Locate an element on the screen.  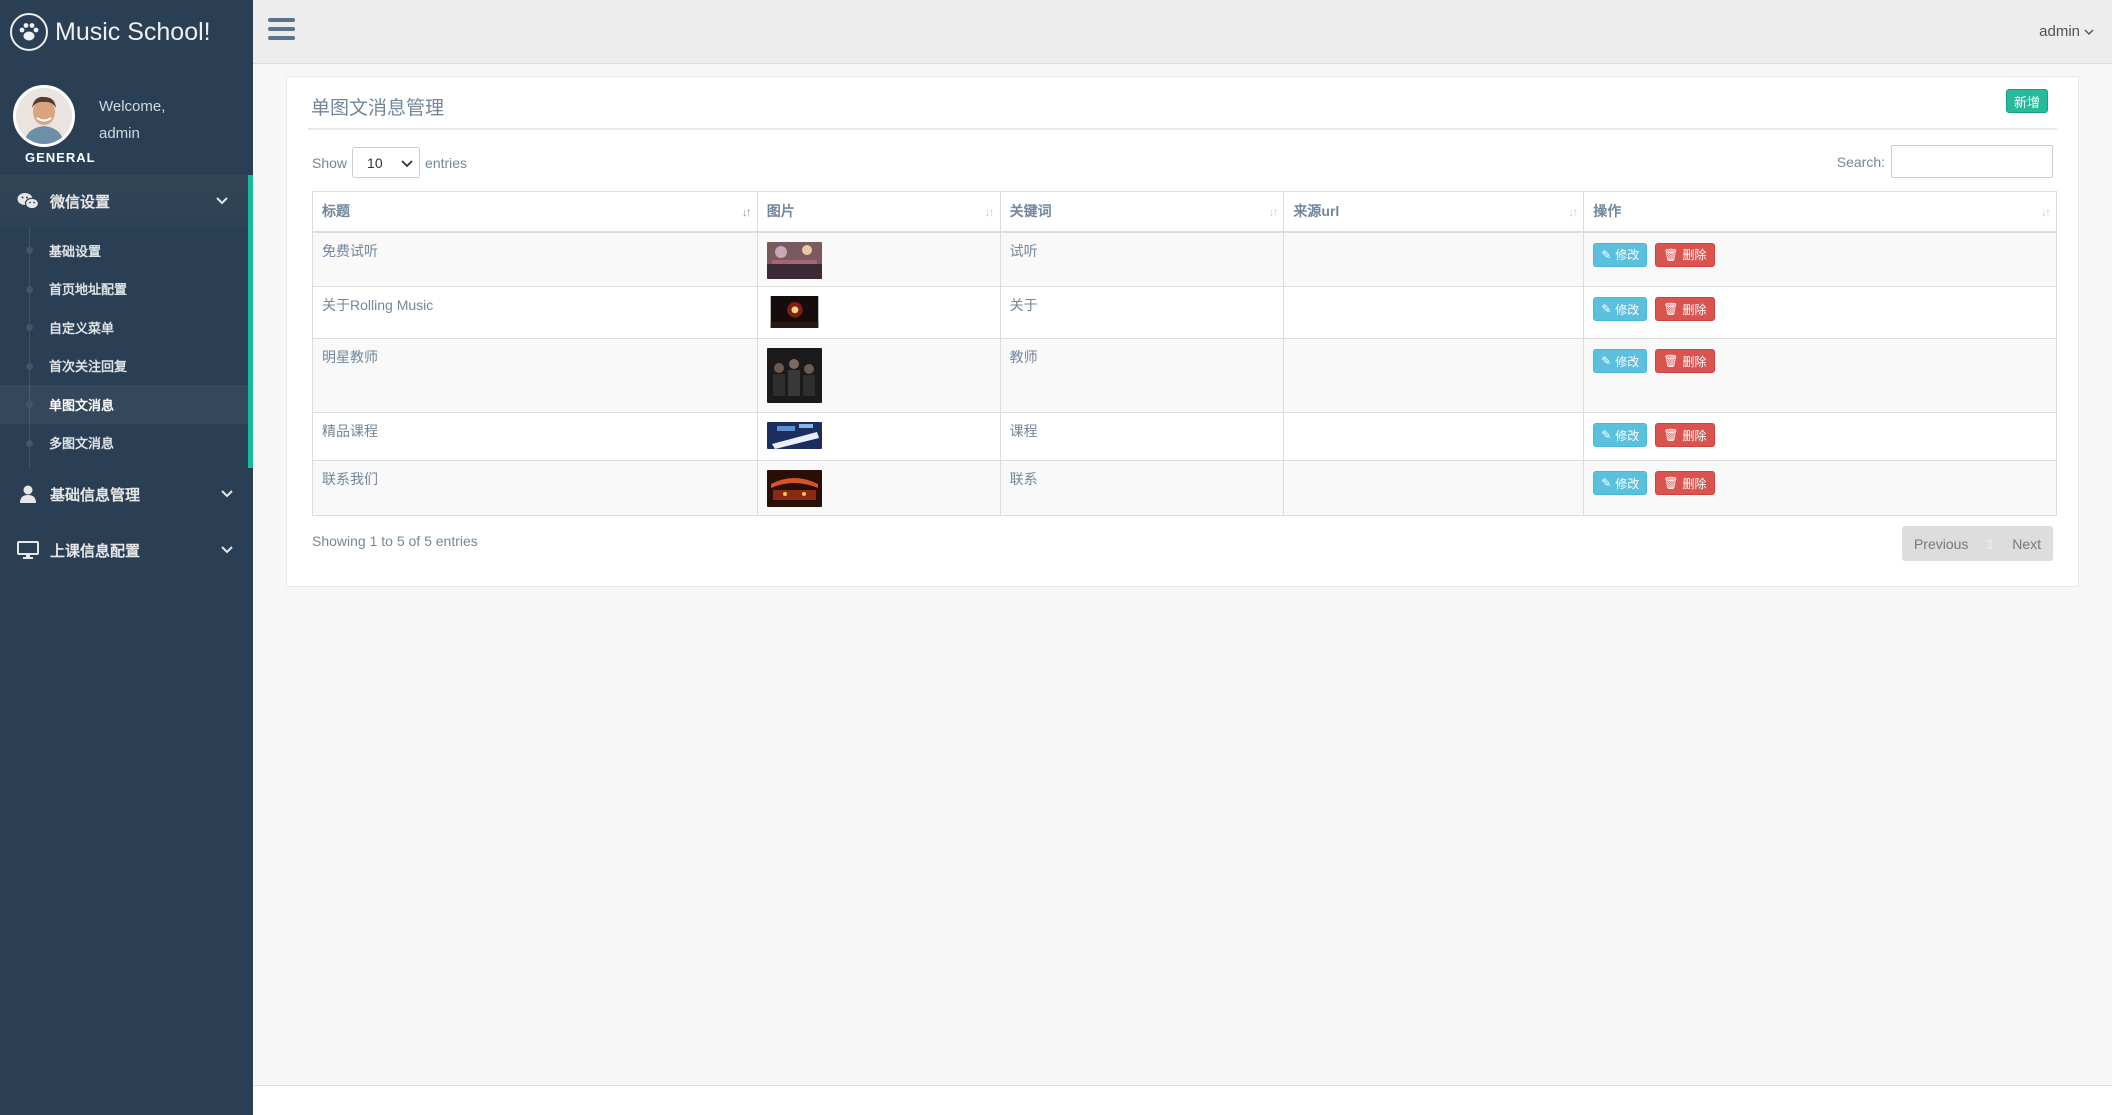
pagination: Previous 1 Next is located at coordinates (1977, 543).